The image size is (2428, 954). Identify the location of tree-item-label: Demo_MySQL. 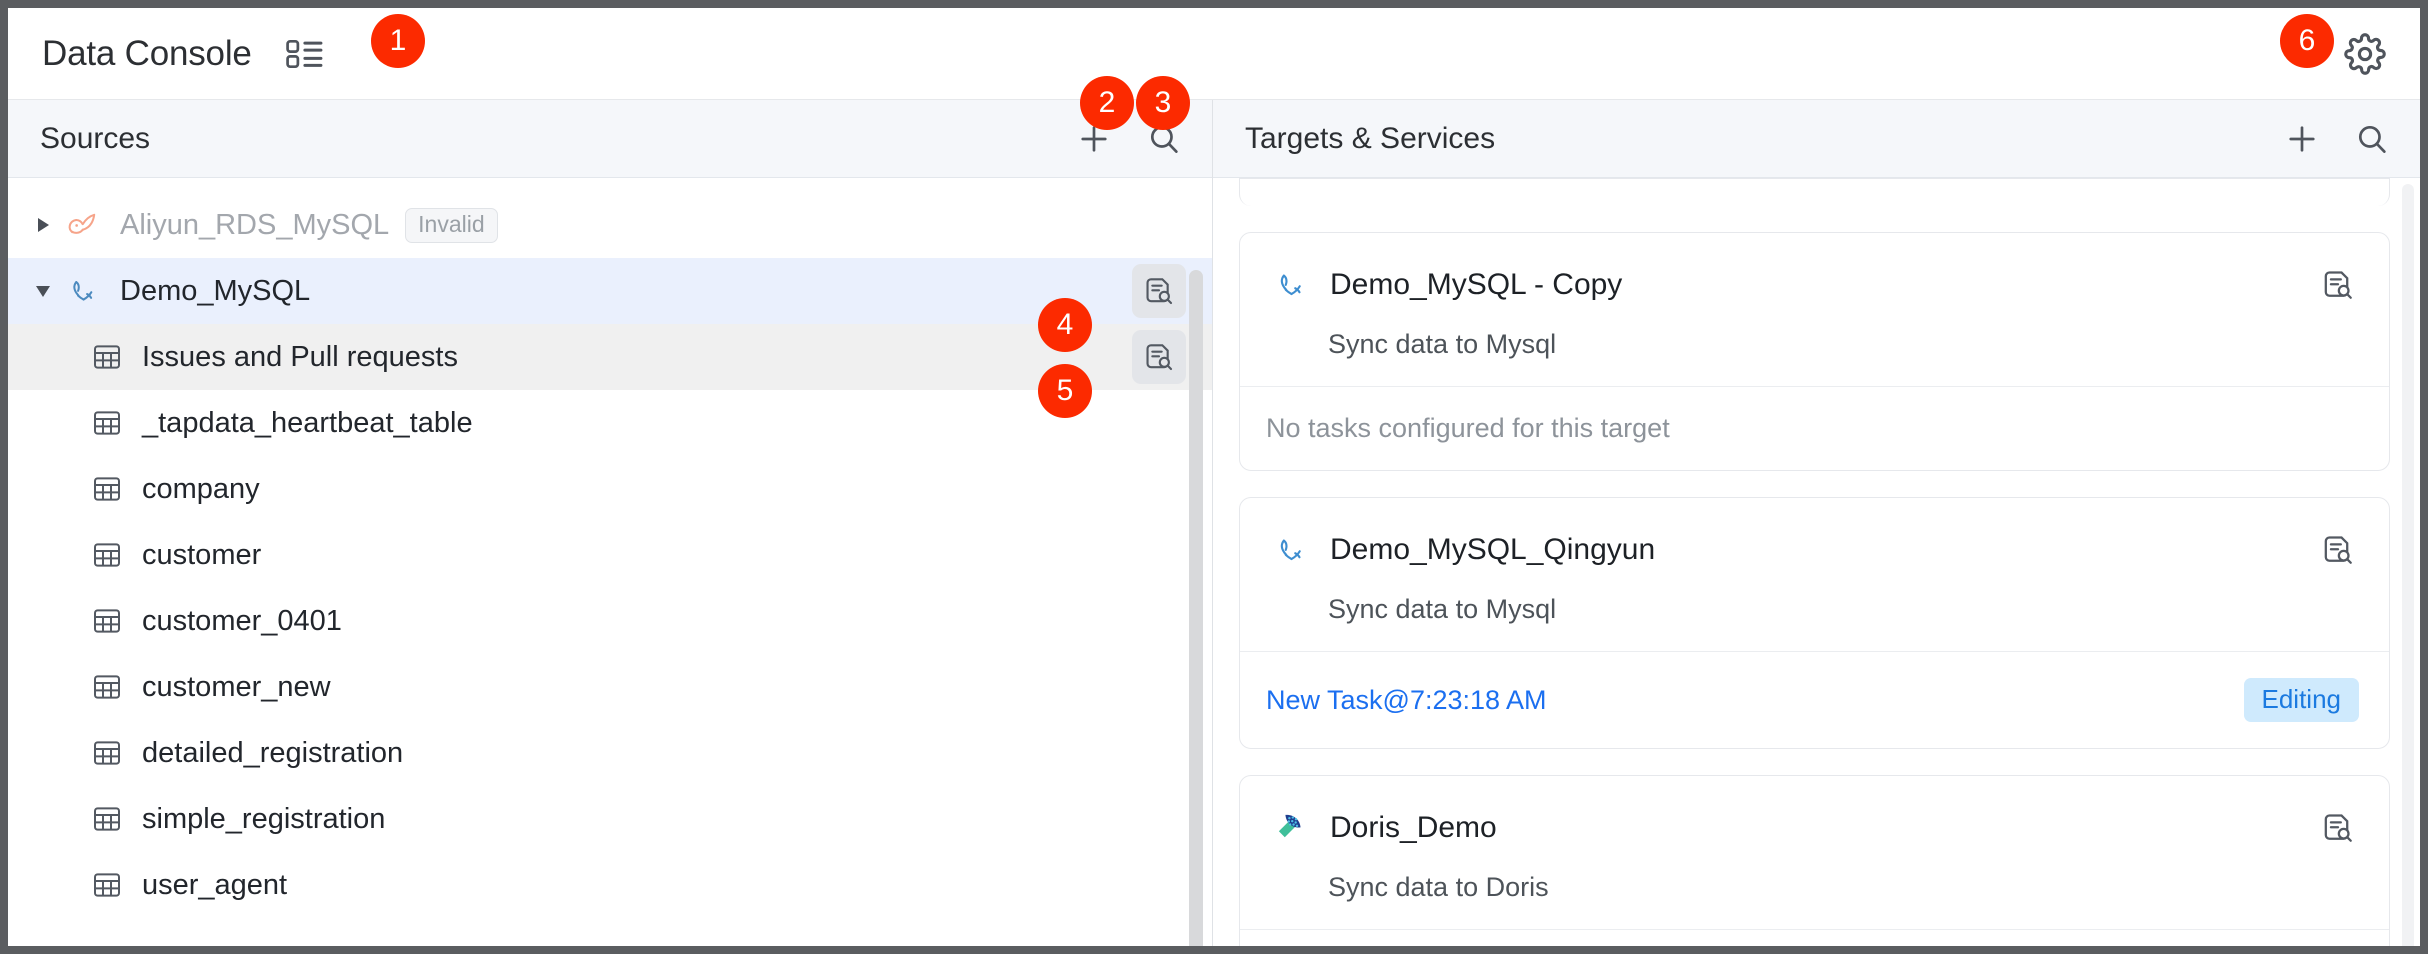
(215, 290).